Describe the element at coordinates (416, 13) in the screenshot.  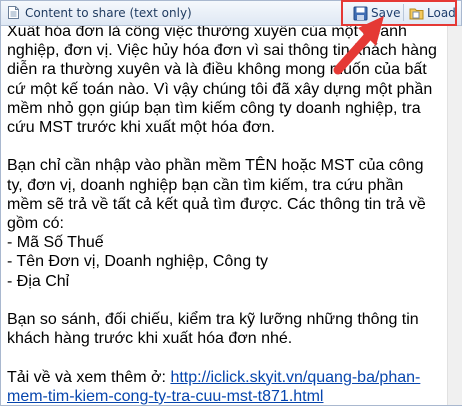
I see `load-icon` at that location.